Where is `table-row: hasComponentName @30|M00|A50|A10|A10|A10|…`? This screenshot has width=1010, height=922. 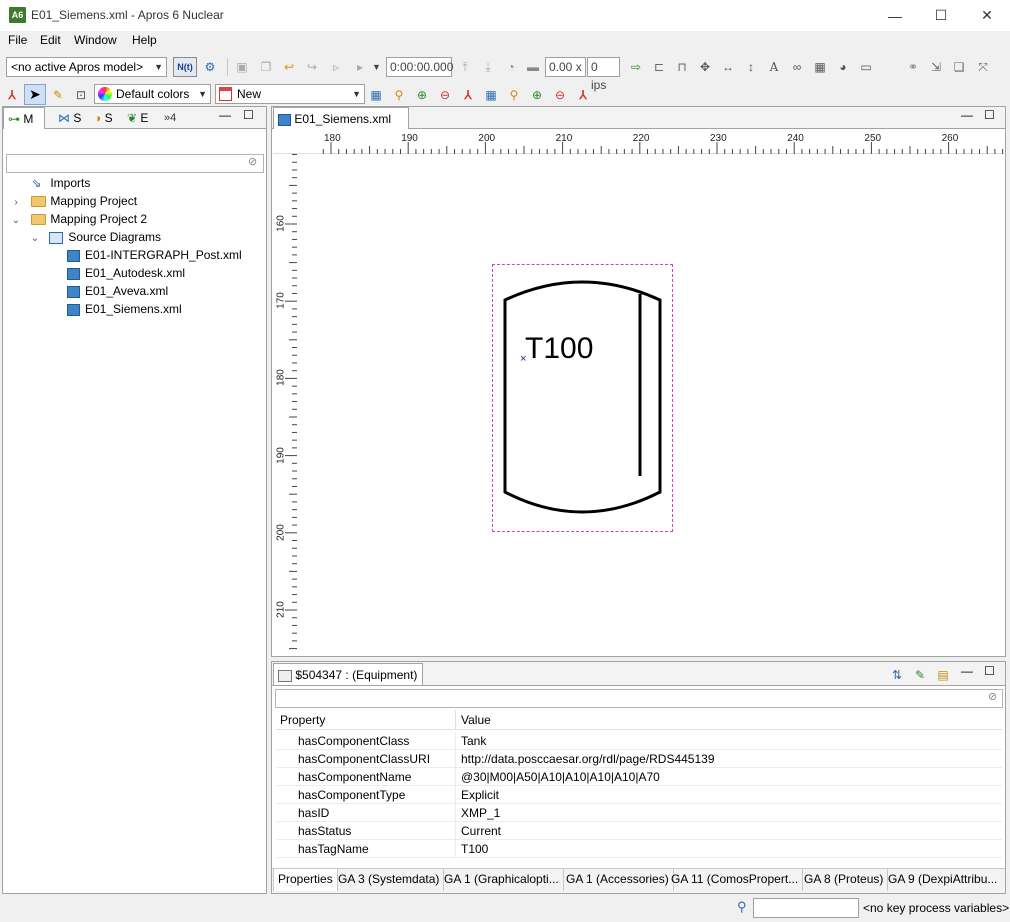
table-row: hasComponentName @30|M00|A50|A10|A10|A10|… is located at coordinates (639, 777).